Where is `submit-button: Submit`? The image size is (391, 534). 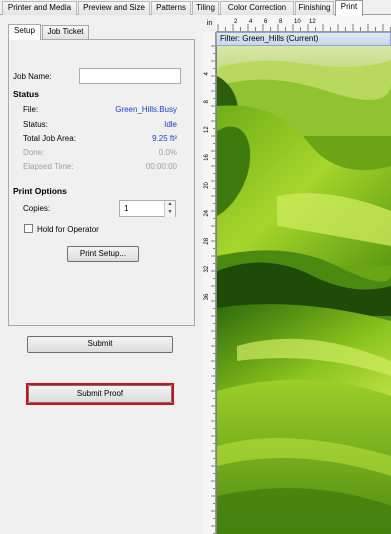
submit-button: Submit is located at coordinates (100, 344).